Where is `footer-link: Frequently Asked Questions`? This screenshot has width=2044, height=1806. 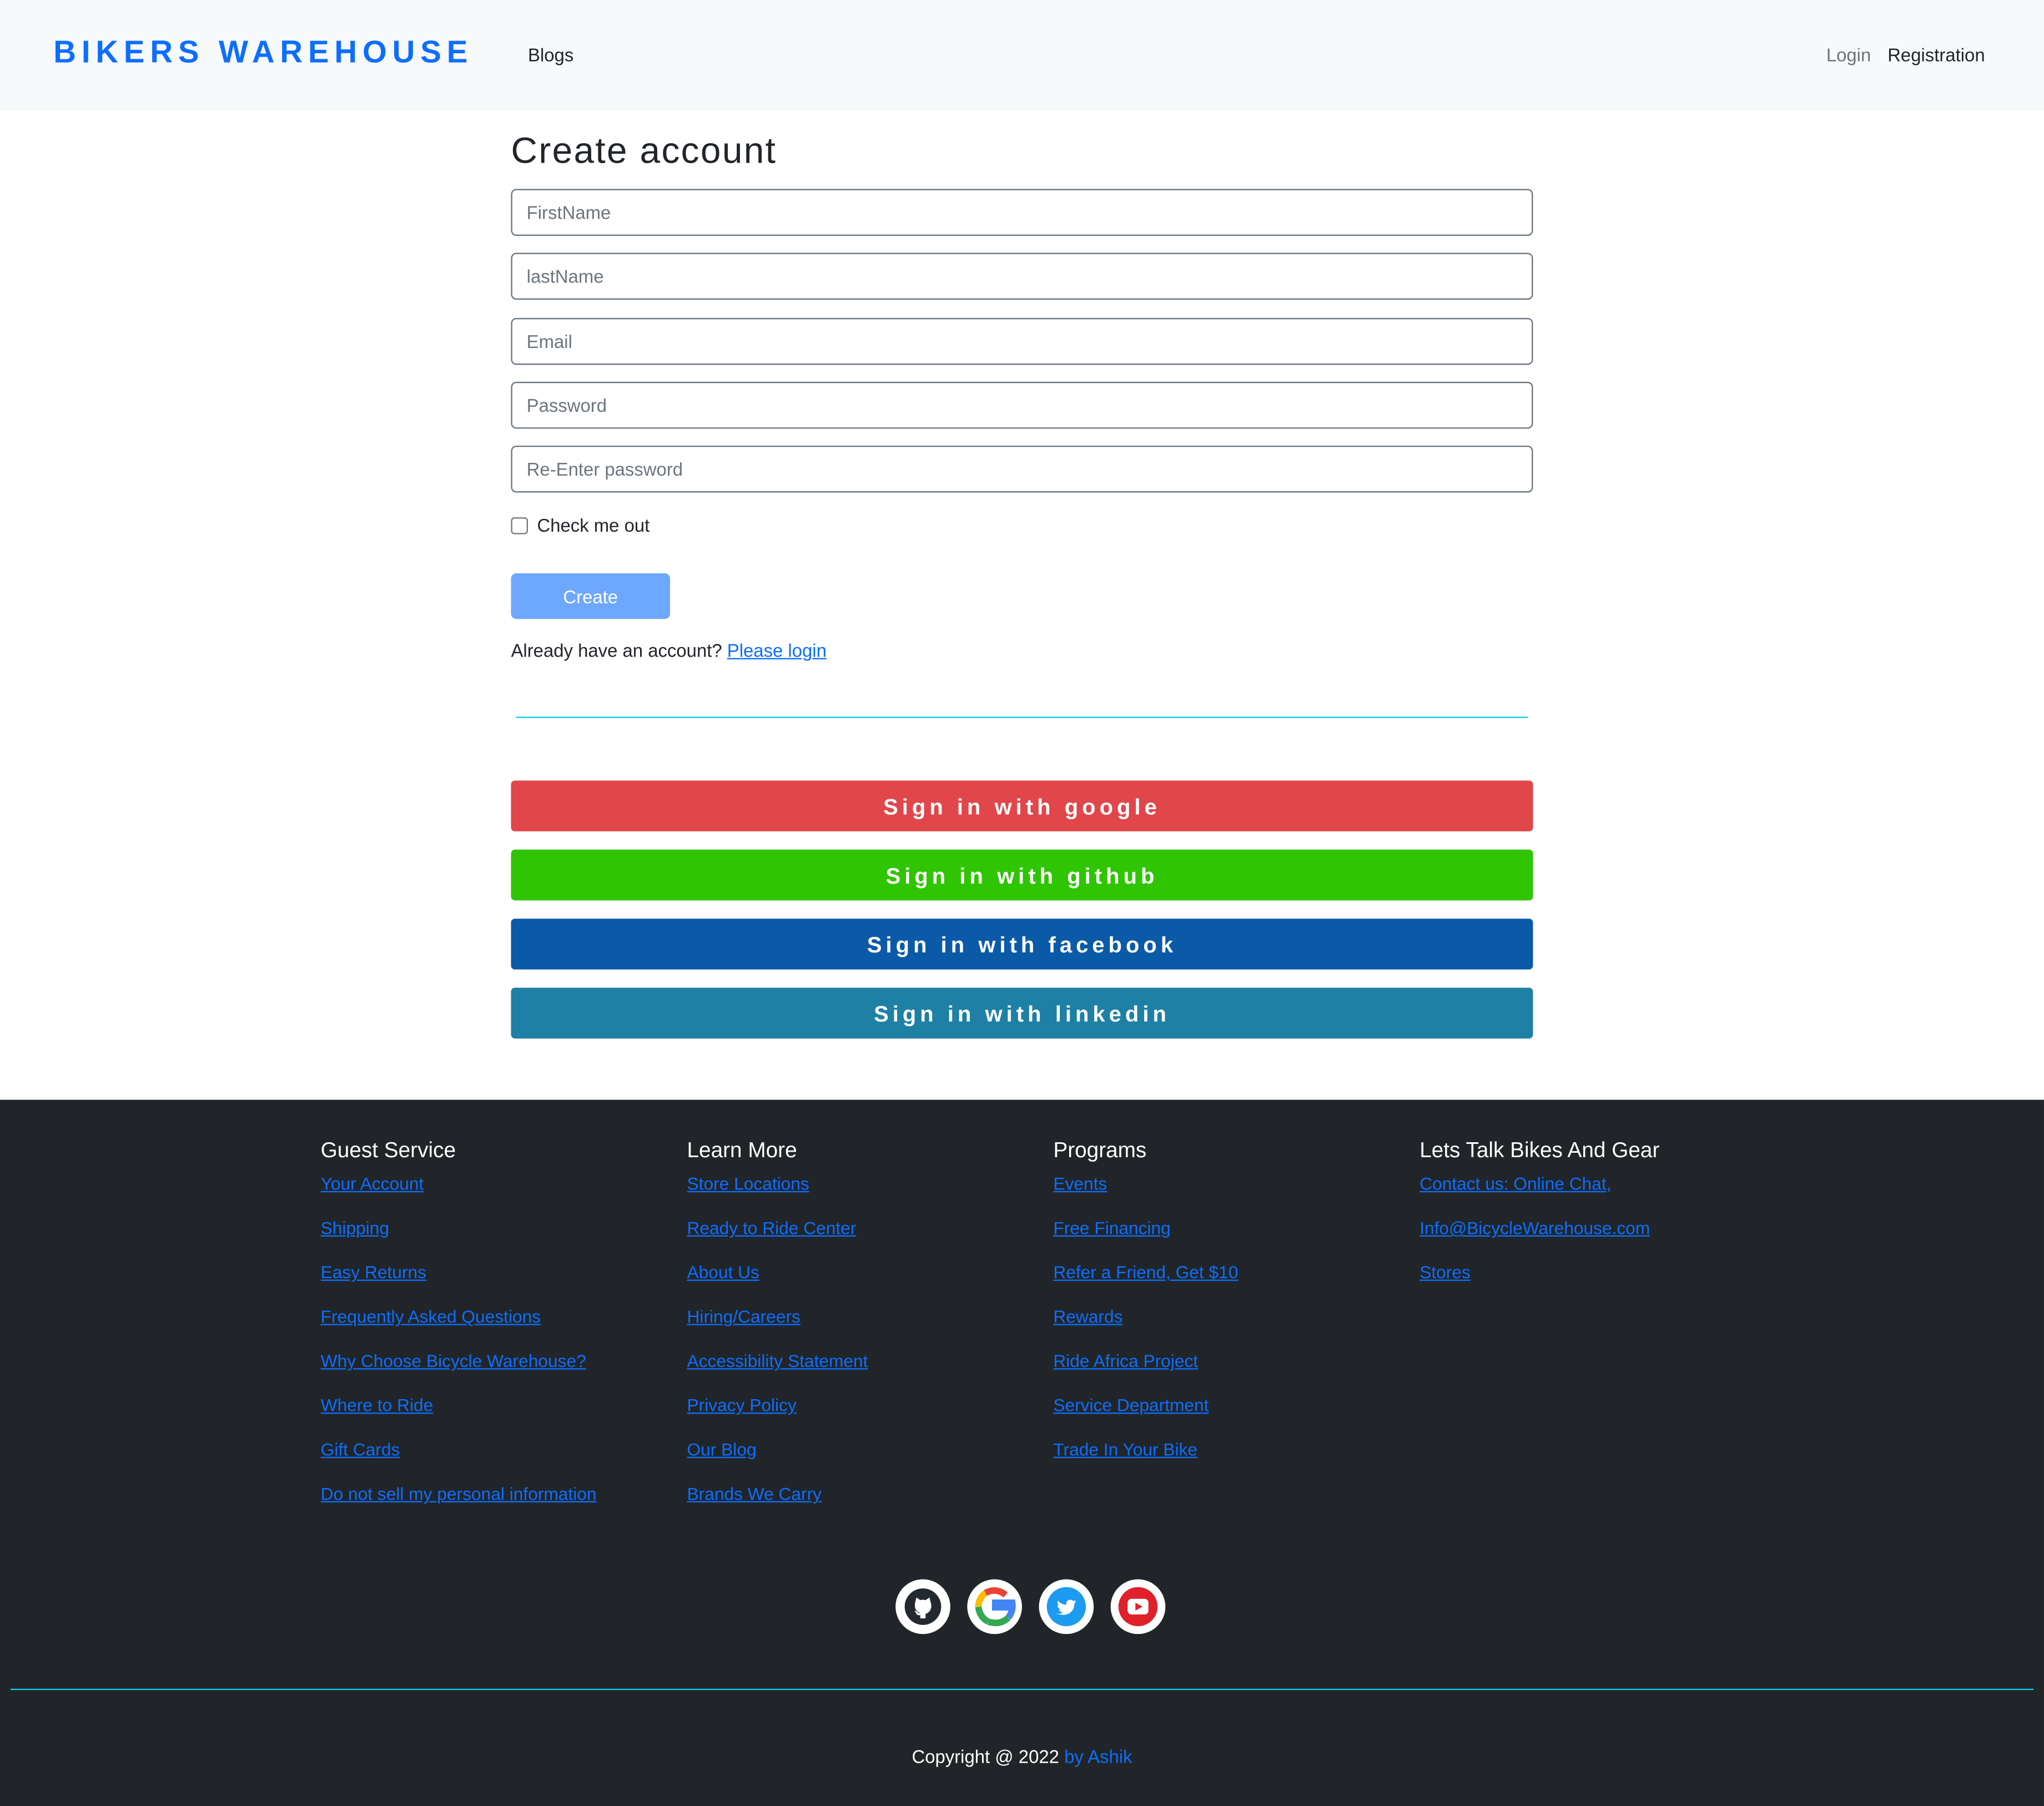 footer-link: Frequently Asked Questions is located at coordinates (459, 1327).